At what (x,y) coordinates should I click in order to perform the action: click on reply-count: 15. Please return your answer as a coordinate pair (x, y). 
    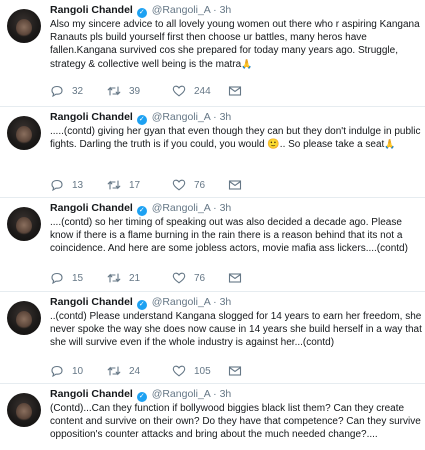
    Looking at the image, I should click on (78, 278).